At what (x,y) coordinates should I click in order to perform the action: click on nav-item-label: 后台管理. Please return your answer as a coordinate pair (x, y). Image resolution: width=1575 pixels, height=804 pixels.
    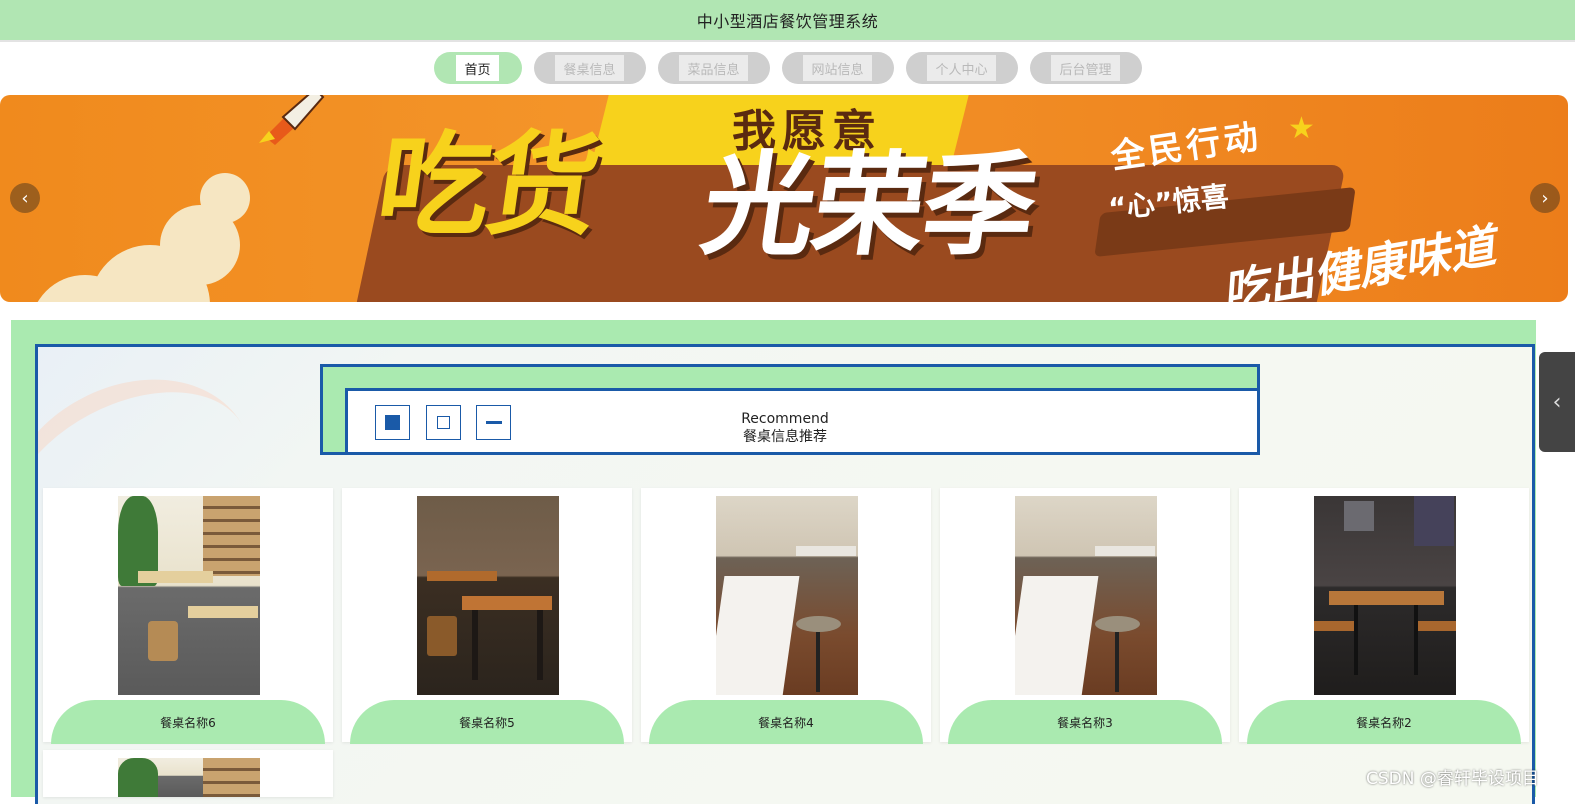
    Looking at the image, I should click on (1085, 68).